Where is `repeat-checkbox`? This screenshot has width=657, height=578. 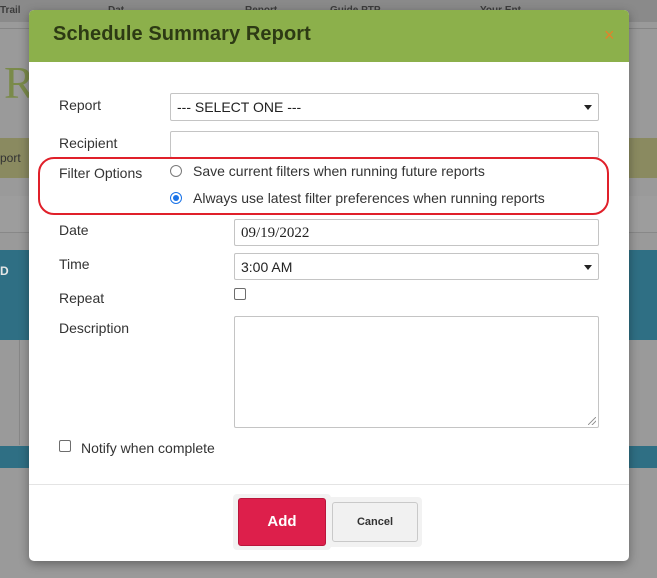
repeat-checkbox is located at coordinates (240, 294).